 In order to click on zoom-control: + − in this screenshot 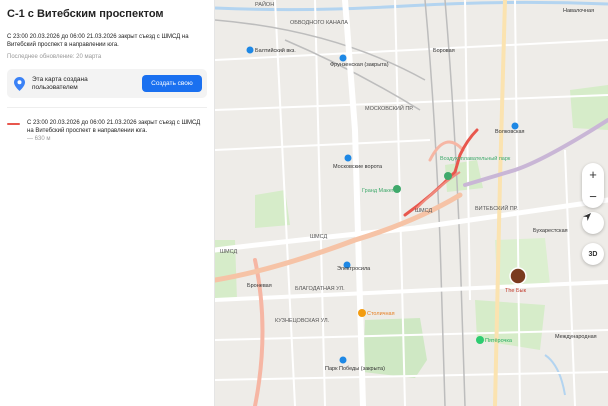, I will do `click(593, 185)`.